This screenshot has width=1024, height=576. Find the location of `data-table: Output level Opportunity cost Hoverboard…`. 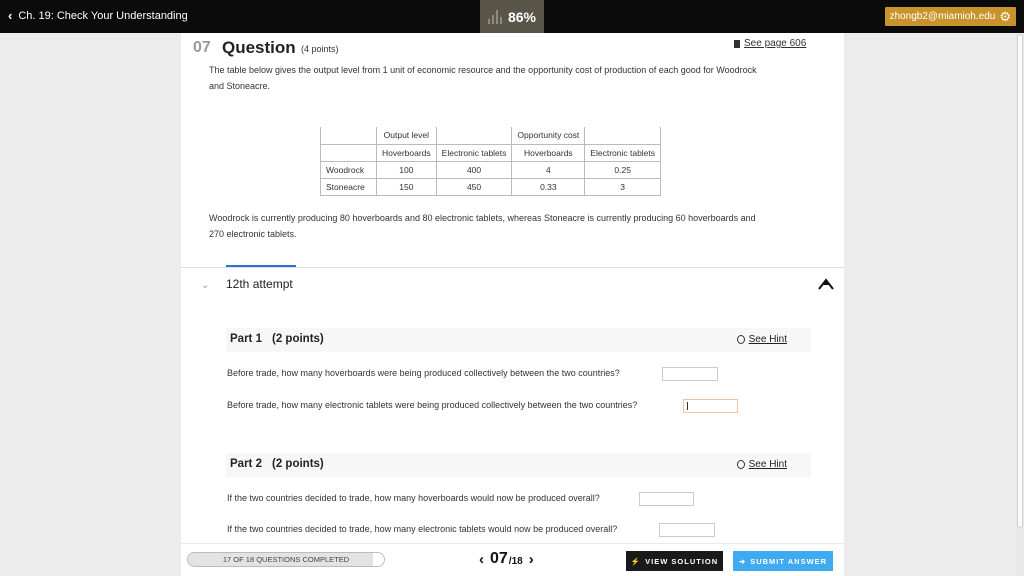

data-table: Output level Opportunity cost Hoverboard… is located at coordinates (491, 161).